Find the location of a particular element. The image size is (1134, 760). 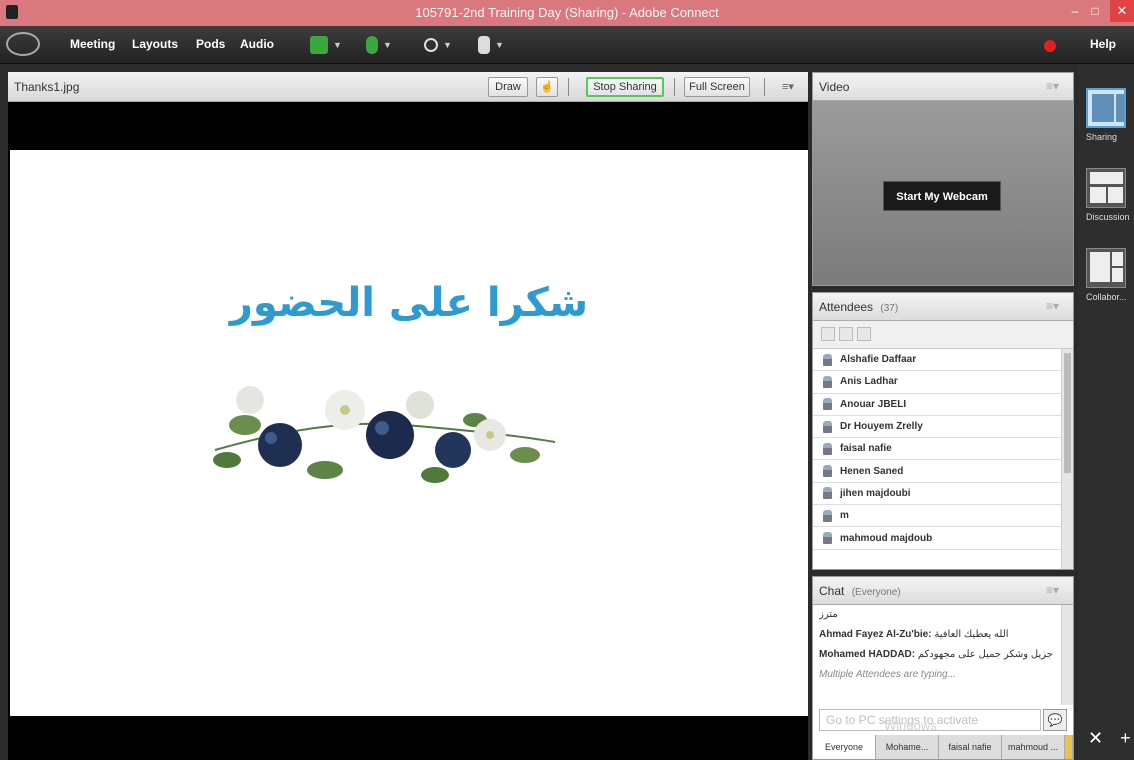

send-message-button: 💬 is located at coordinates (1055, 720).